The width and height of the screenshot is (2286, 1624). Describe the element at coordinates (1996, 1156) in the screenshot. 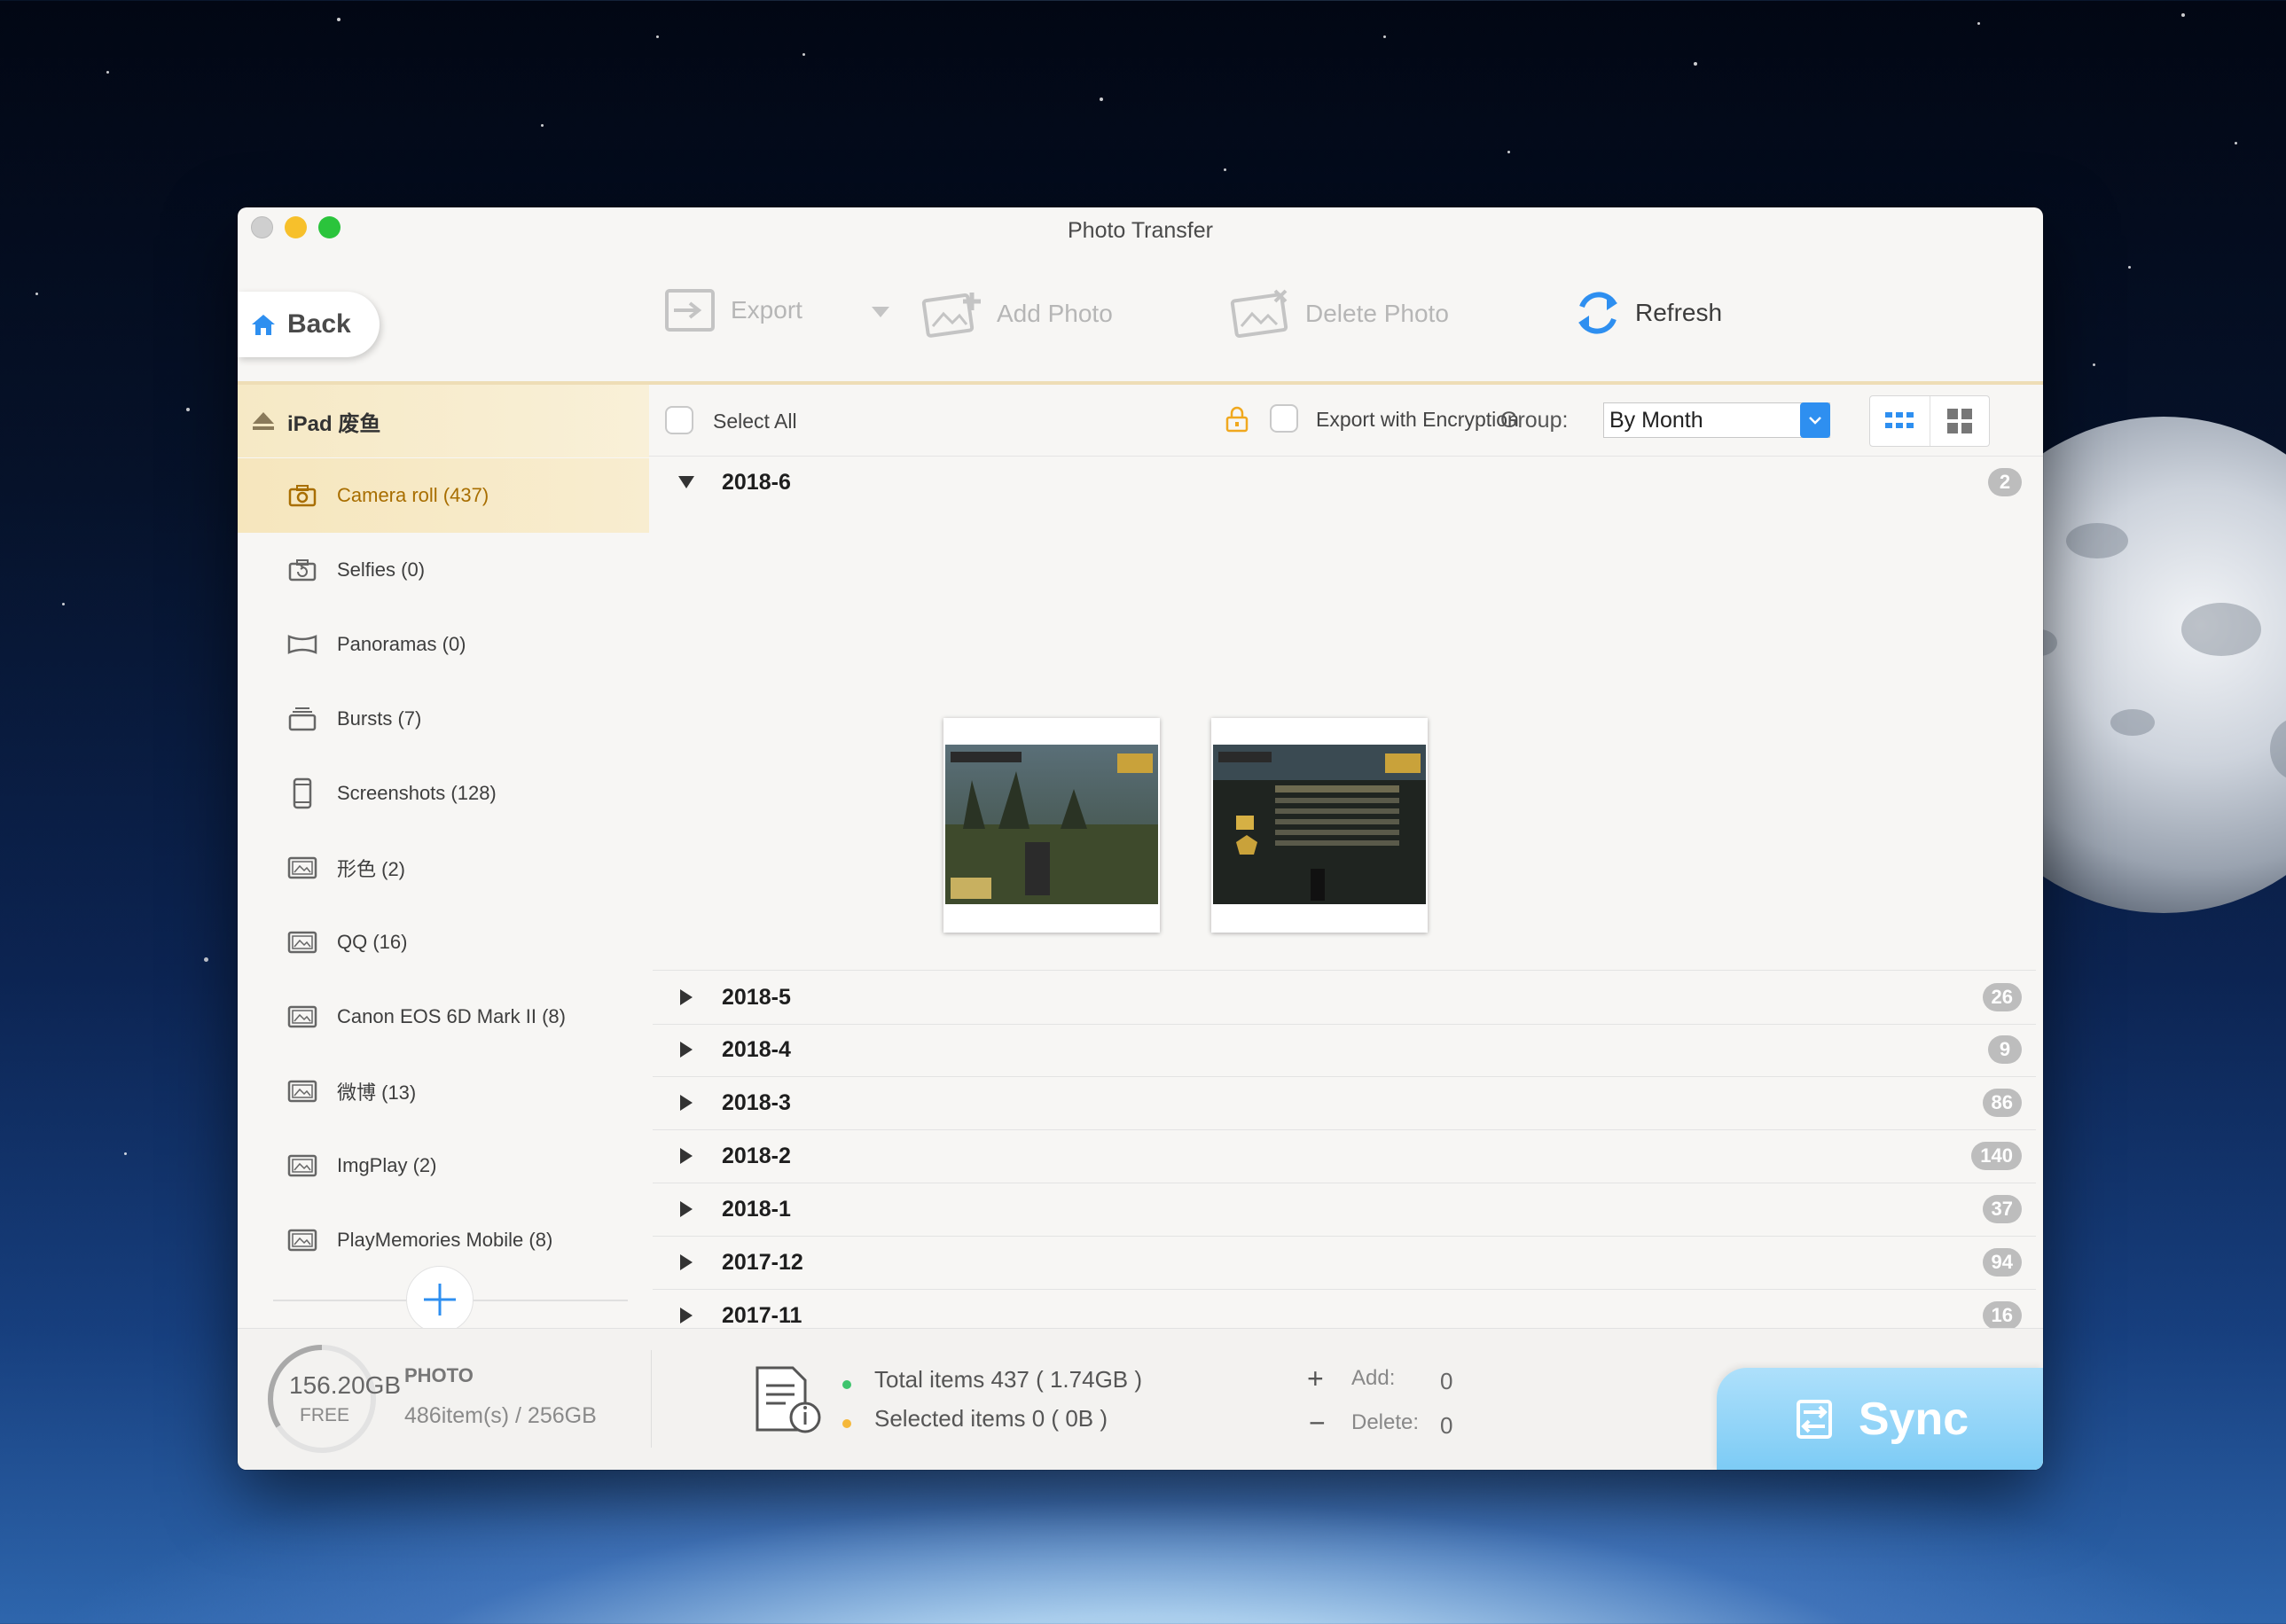

I see `count-badge: 140` at that location.